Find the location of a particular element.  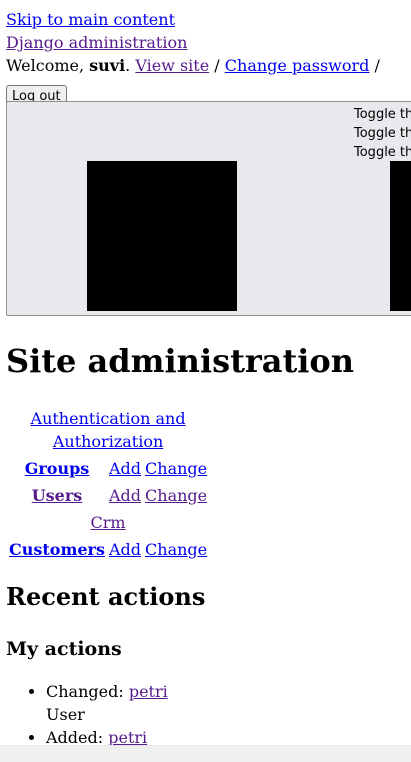

users-link: Users is located at coordinates (57, 495).